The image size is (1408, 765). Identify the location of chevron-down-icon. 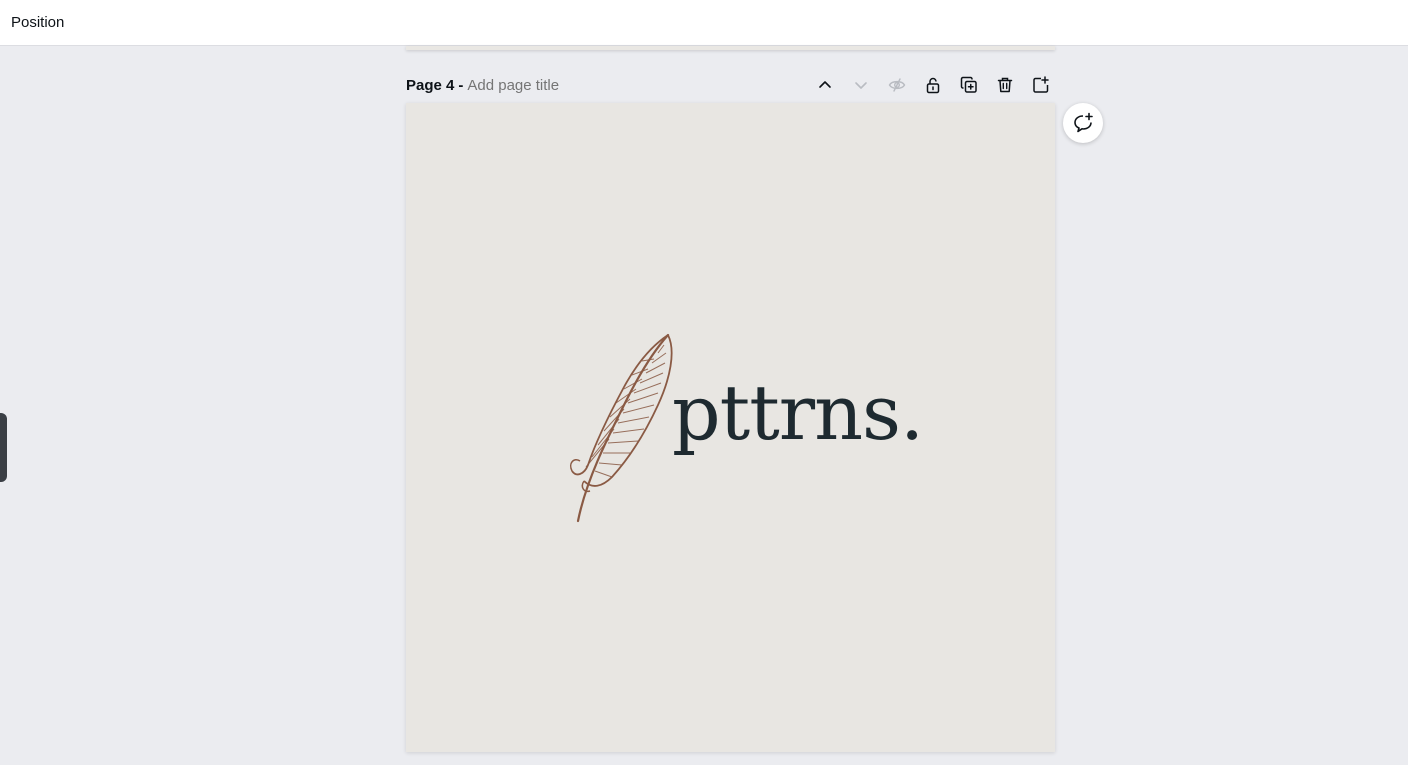
(861, 85).